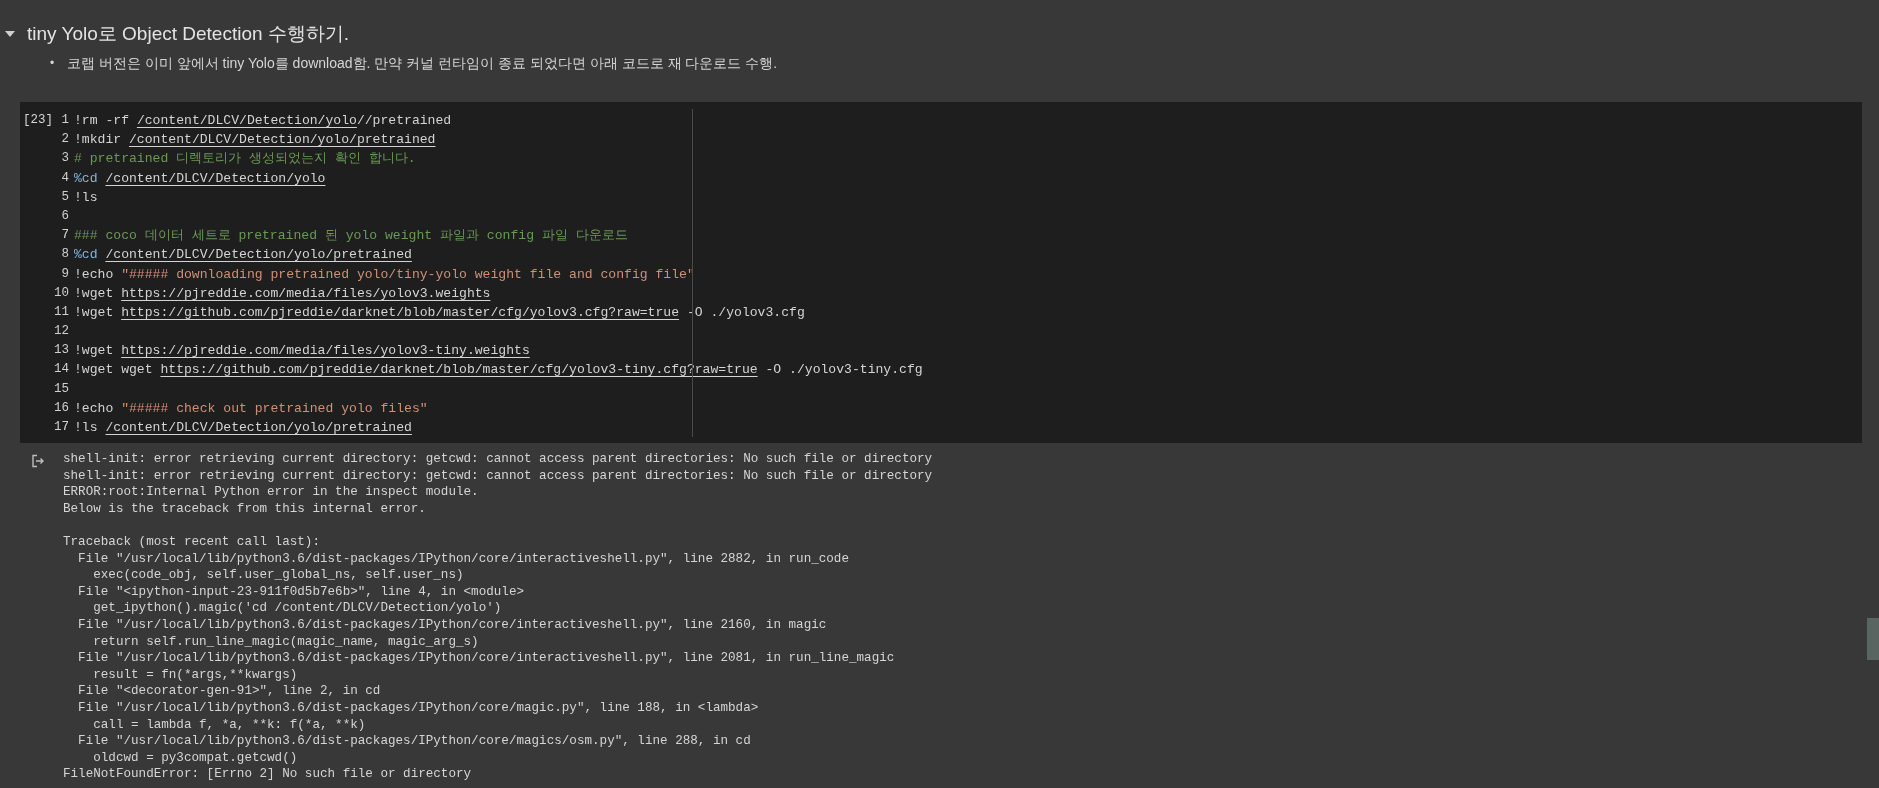  Describe the element at coordinates (439, 312) in the screenshot. I see `code-line: !wget https://github.com/pjreddie/darknet/blob/master/cfg/yolov3.cfg?raw=true -O ./yolov3.cfg` at that location.